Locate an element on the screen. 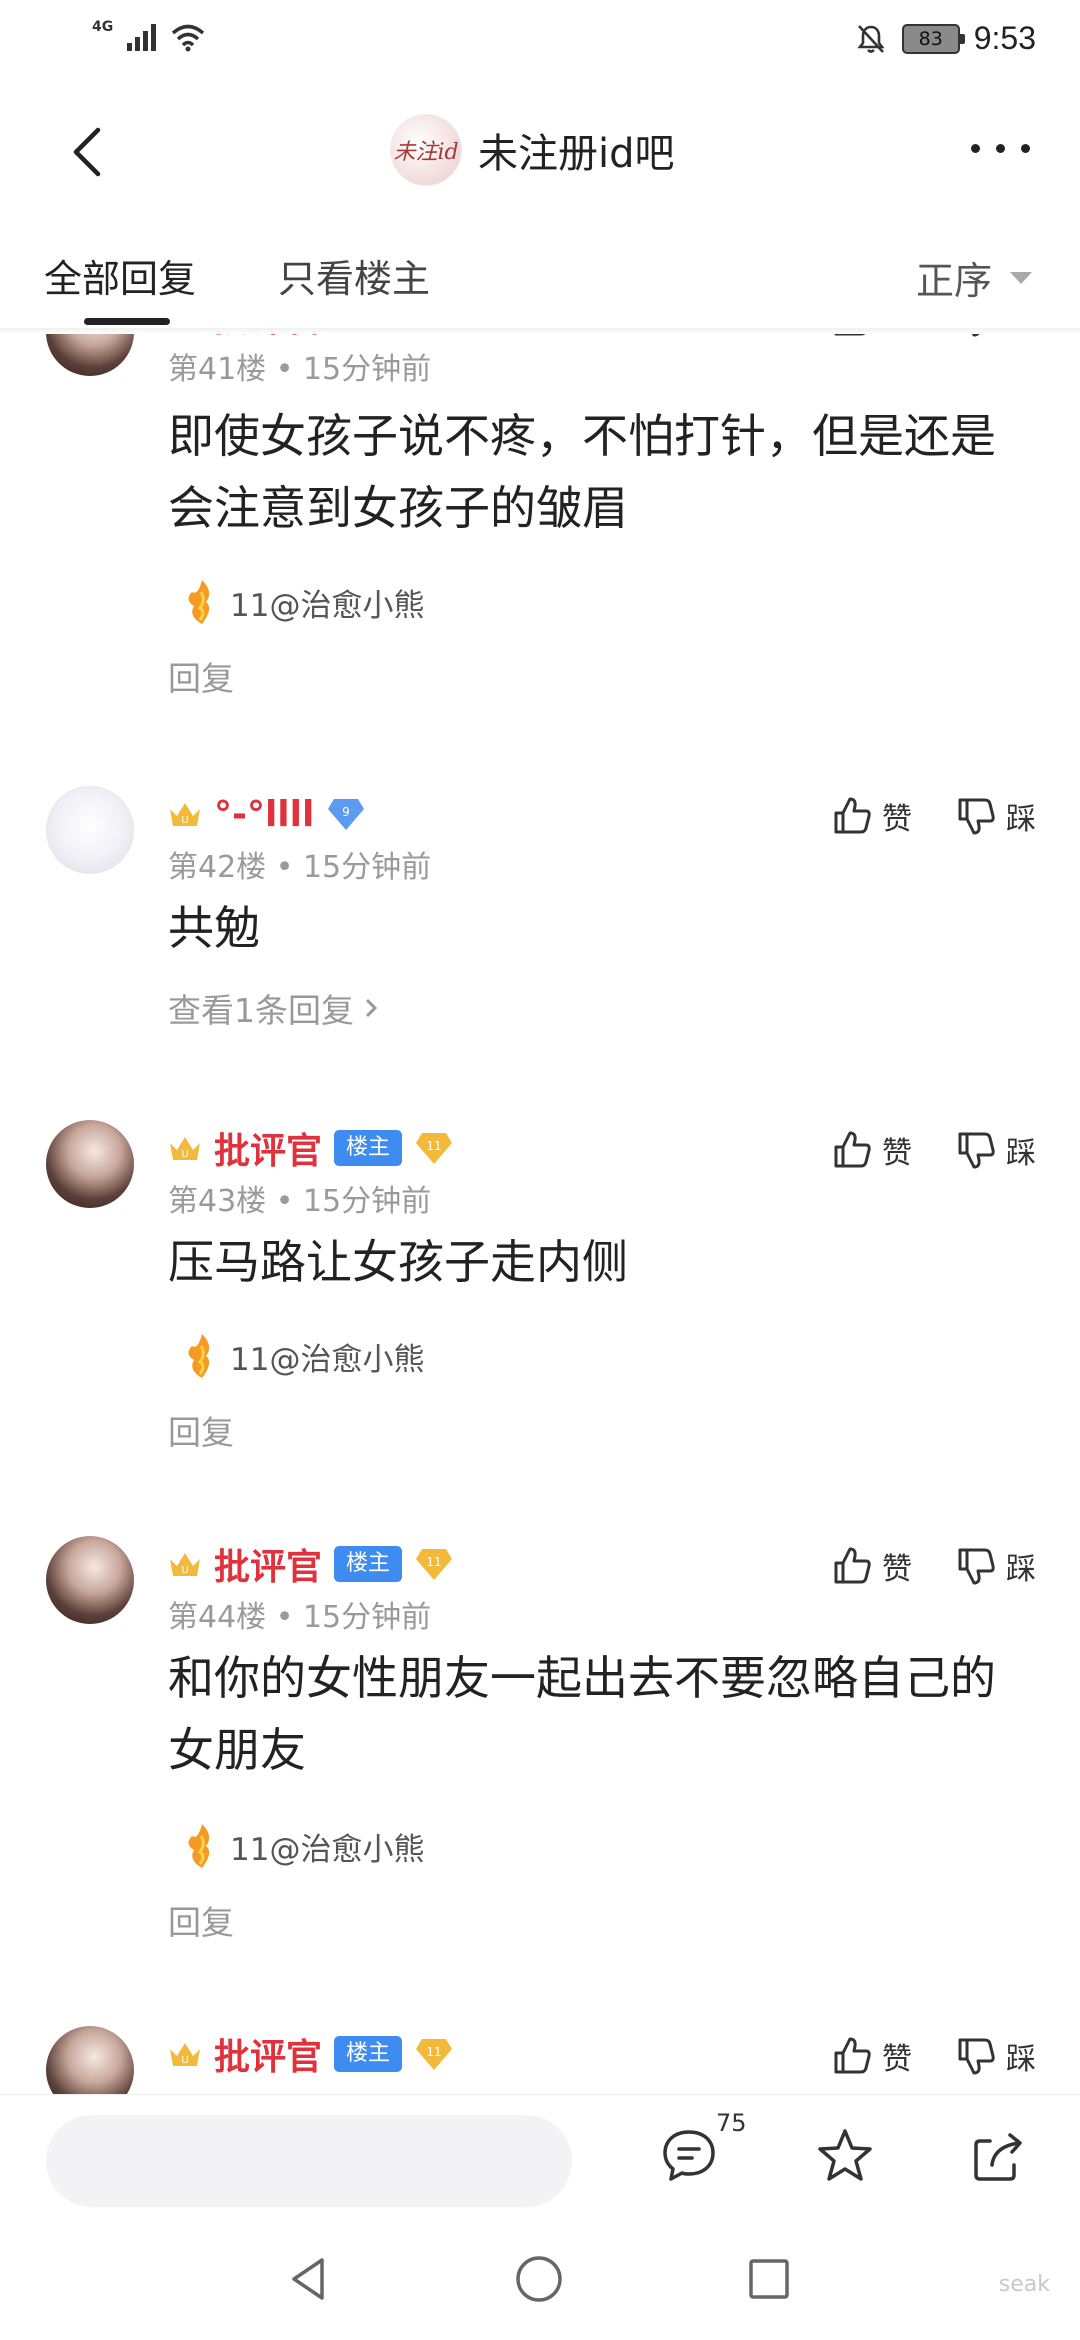 Image resolution: width=1080 pixels, height=2340 pixels. post-meta: 第43楼 • 15分钟前 is located at coordinates (300, 1201).